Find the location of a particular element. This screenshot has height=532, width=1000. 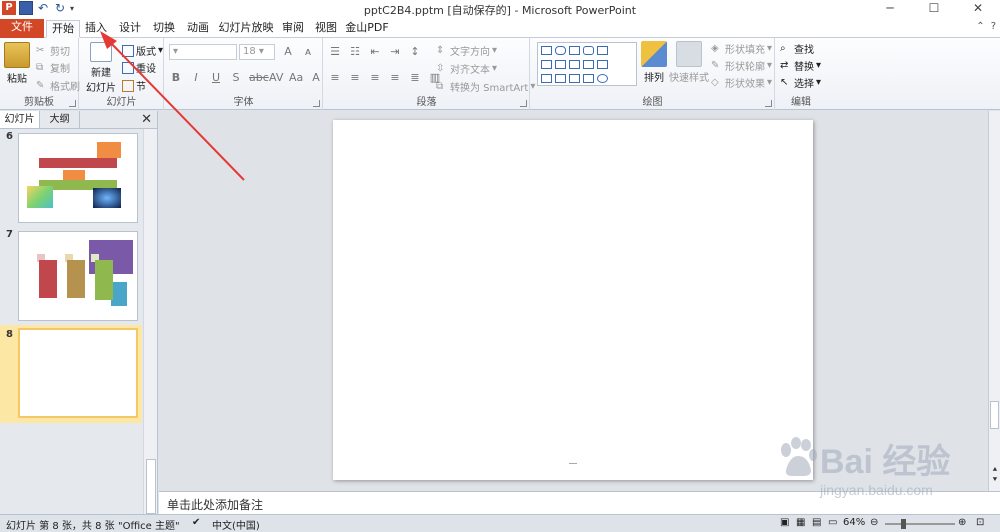

shadow-icon: S is located at coordinates (236, 77).